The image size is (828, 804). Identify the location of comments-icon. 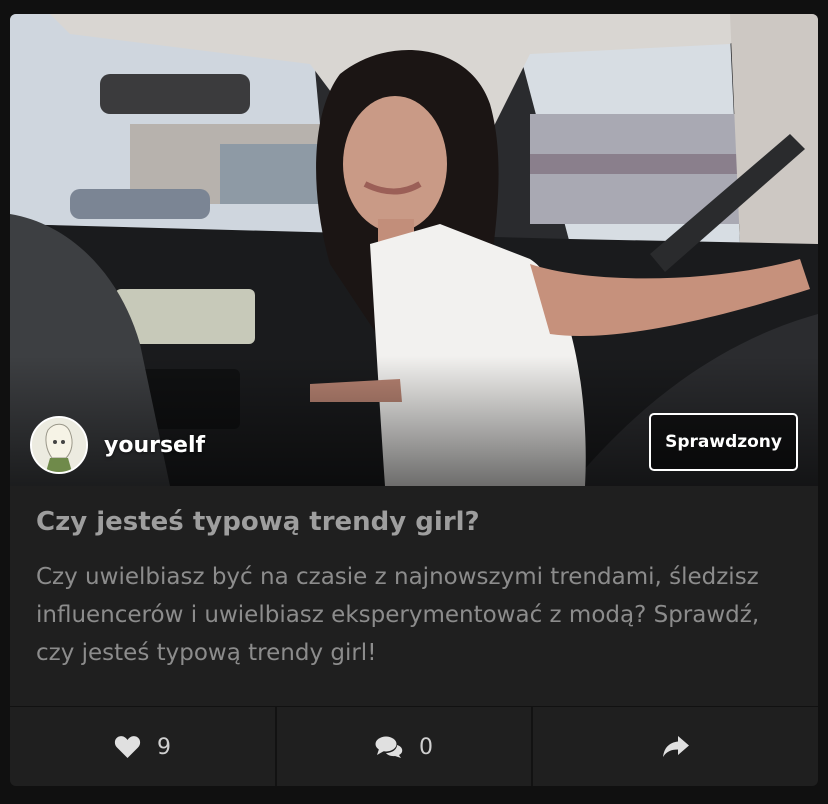
(389, 747).